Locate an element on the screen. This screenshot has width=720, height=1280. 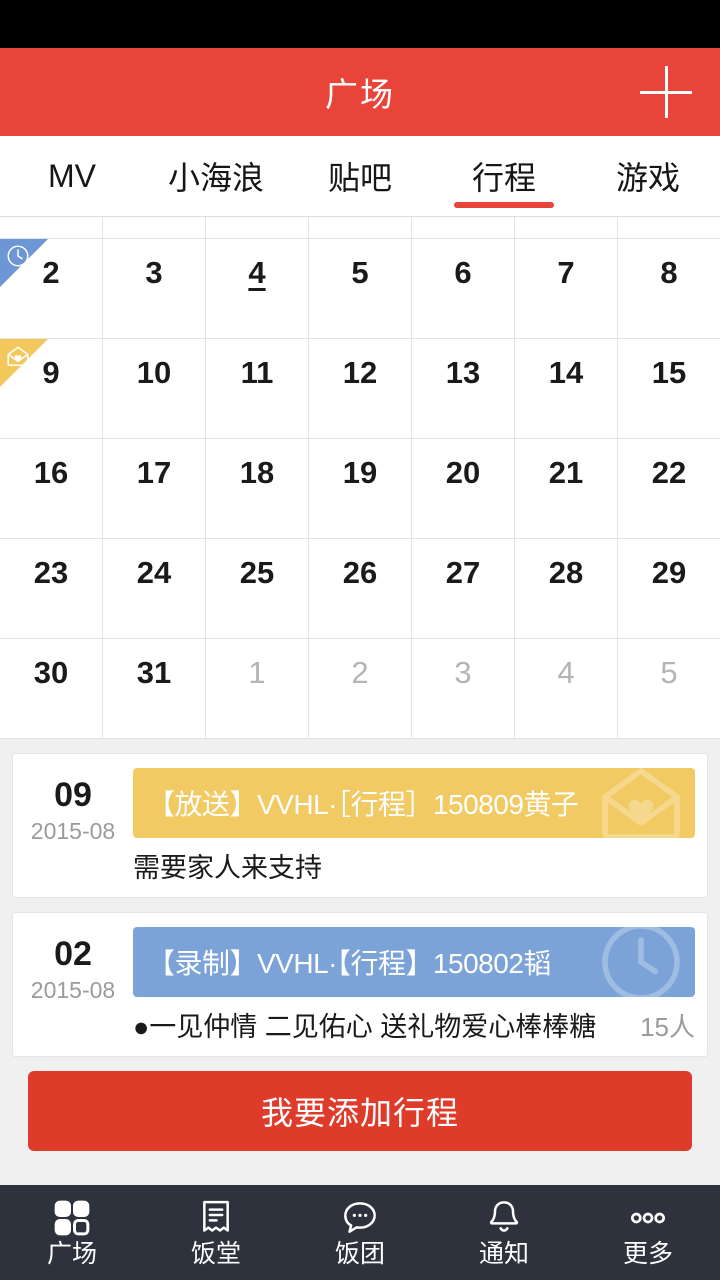
nav-item-label: 广场 is located at coordinates (71, 1254).